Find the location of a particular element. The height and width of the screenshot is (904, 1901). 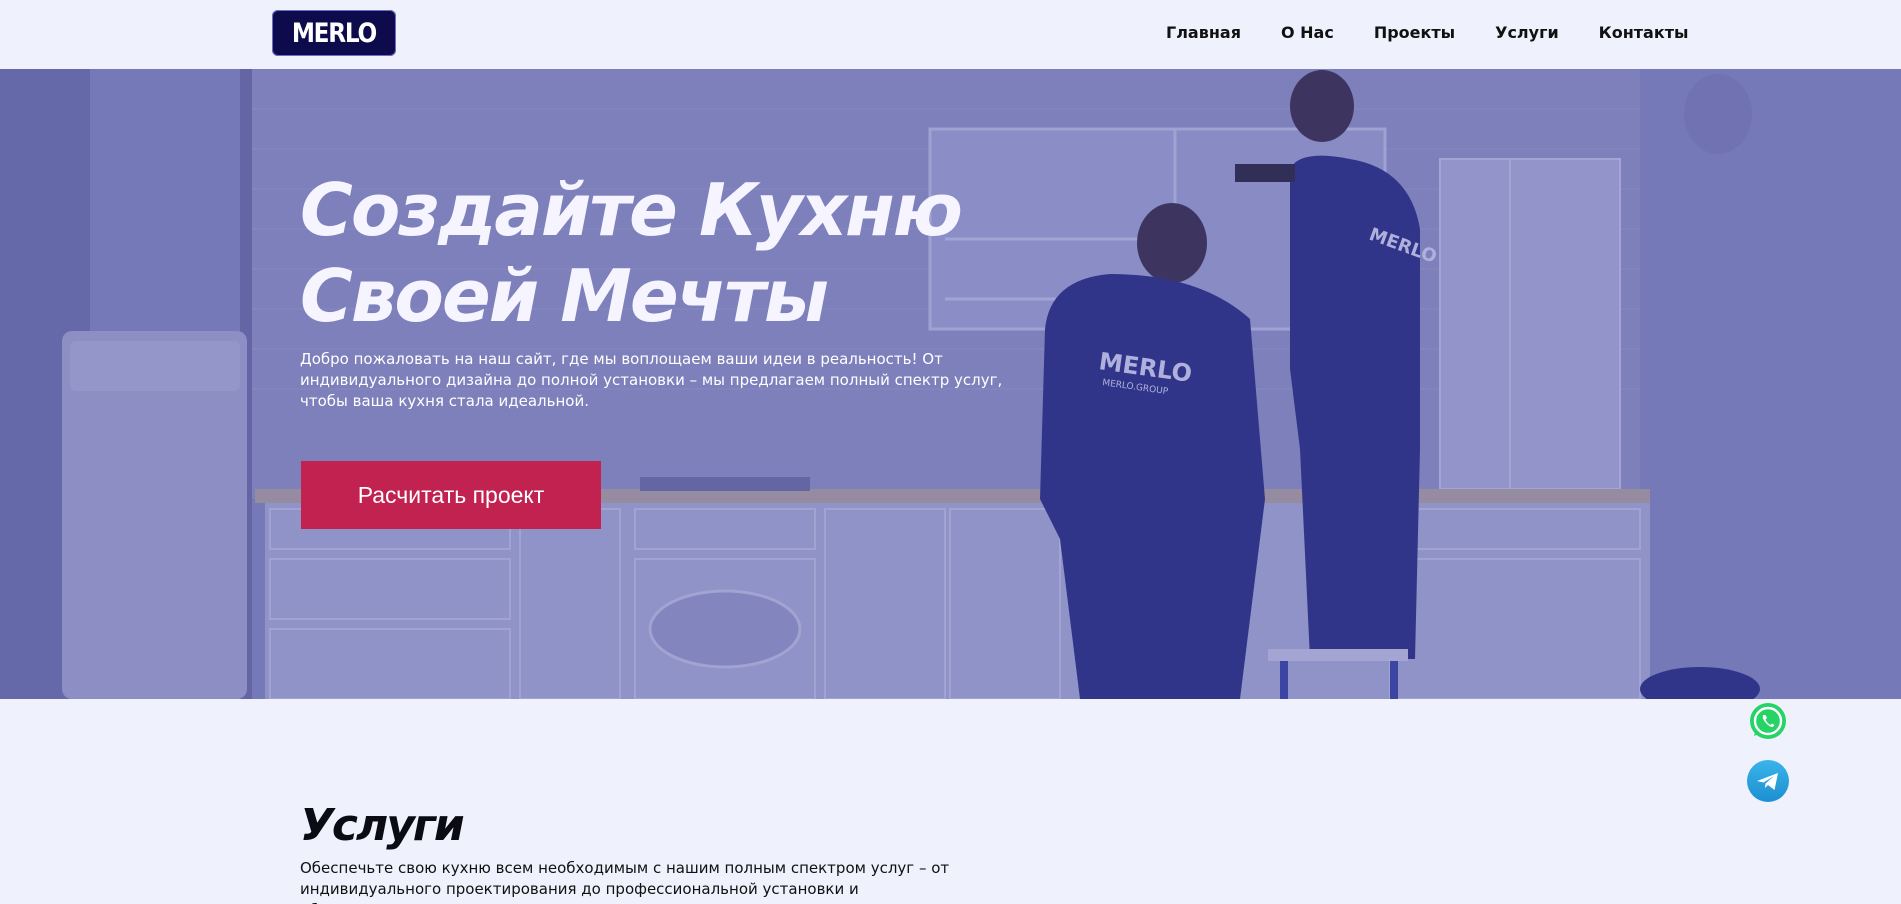

telegram-icon is located at coordinates (1767, 781).